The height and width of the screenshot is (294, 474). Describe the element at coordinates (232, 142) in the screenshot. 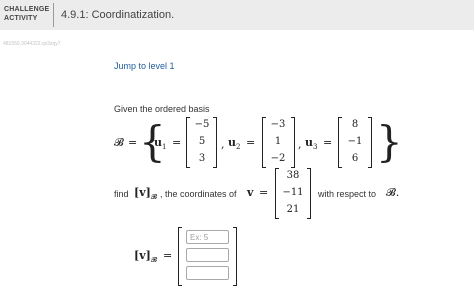

I see `vector-u2-name: u` at that location.